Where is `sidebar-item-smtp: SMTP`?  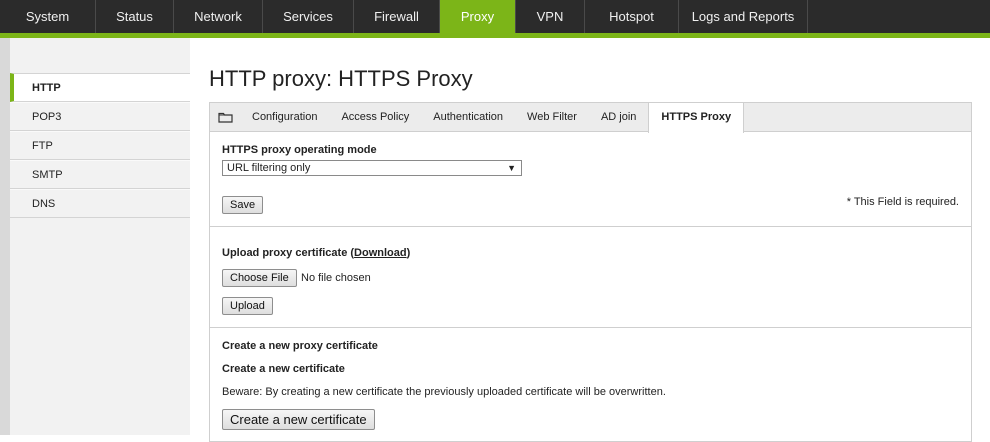
sidebar-item-smtp: SMTP is located at coordinates (100, 174).